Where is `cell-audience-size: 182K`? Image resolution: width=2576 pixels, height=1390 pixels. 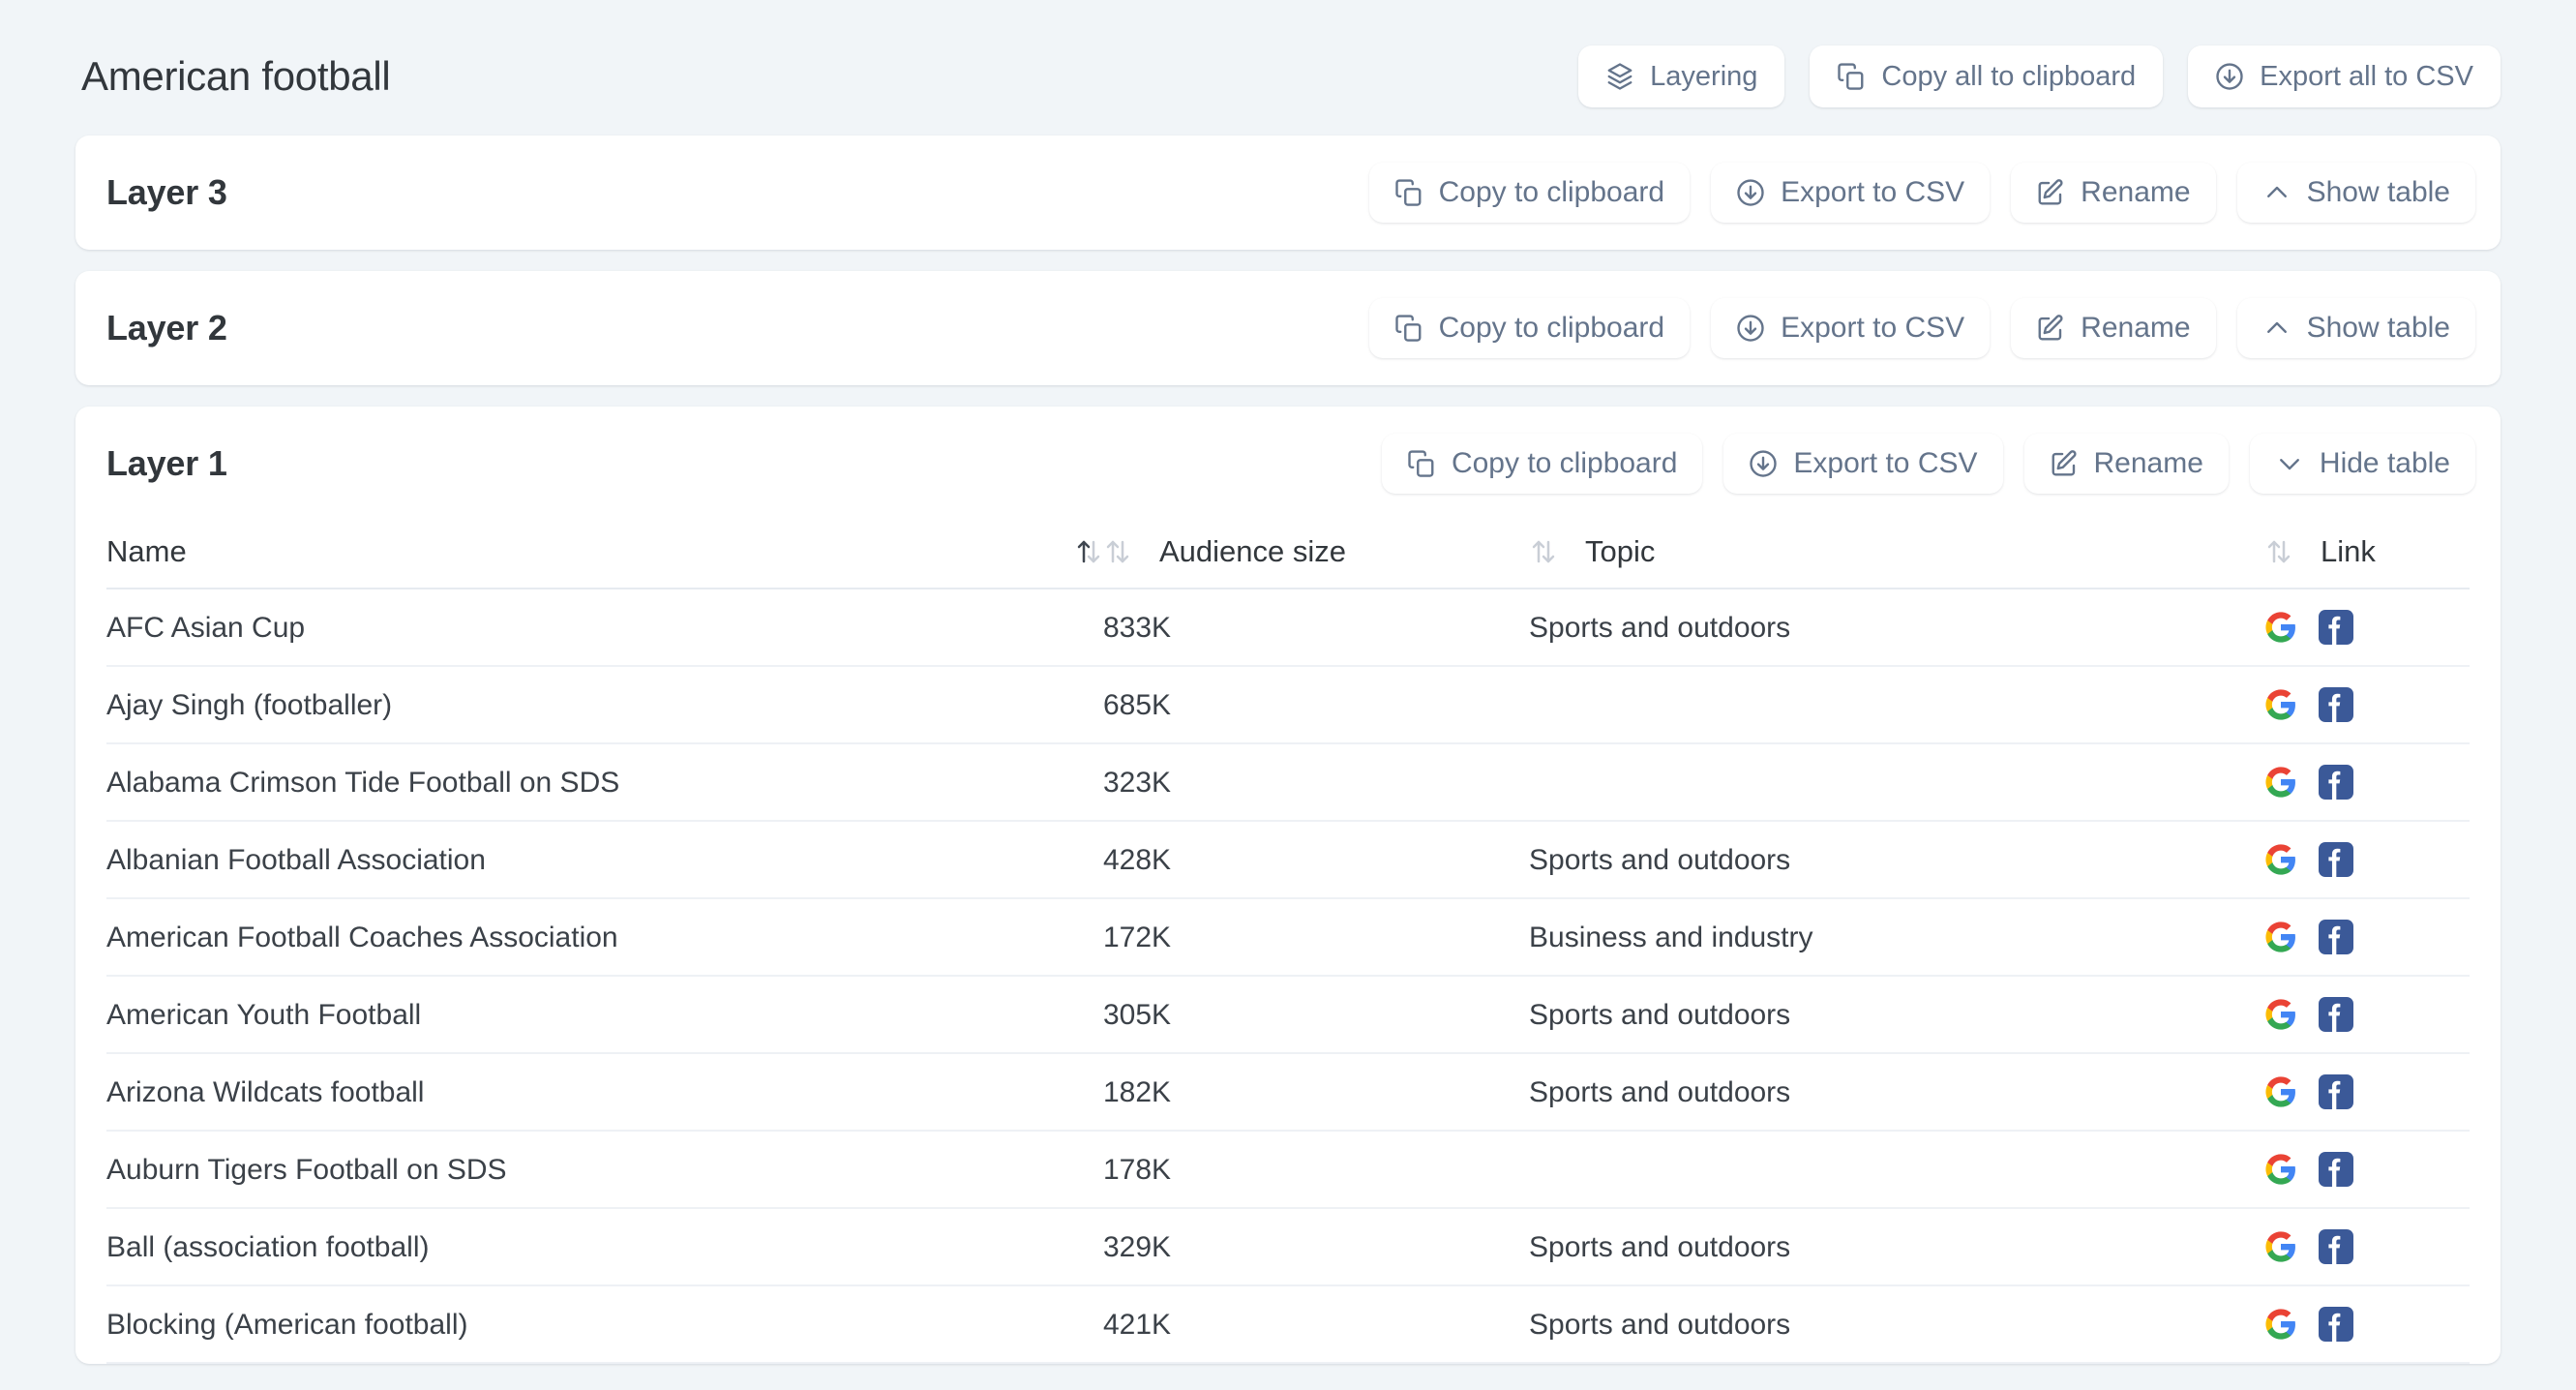
cell-audience-size: 182K is located at coordinates (1316, 1092).